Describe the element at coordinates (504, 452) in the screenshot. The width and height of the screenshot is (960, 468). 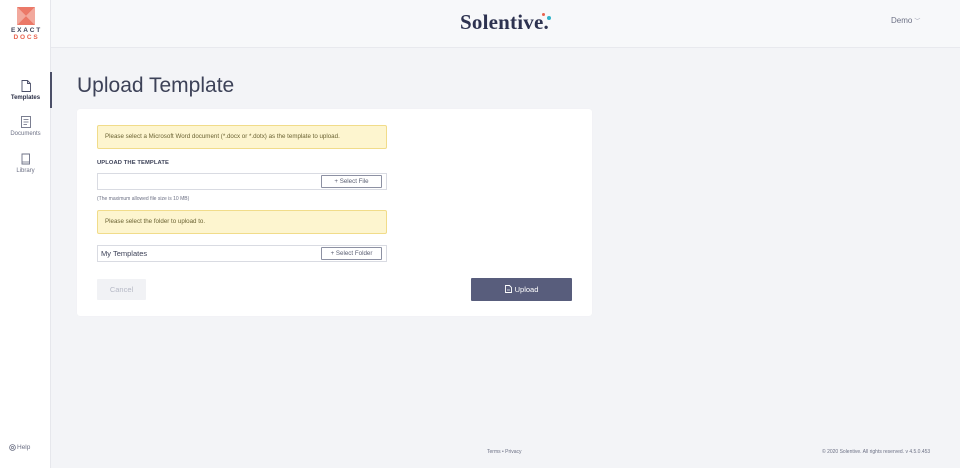
I see `footer-links: Terms • Privacy` at that location.